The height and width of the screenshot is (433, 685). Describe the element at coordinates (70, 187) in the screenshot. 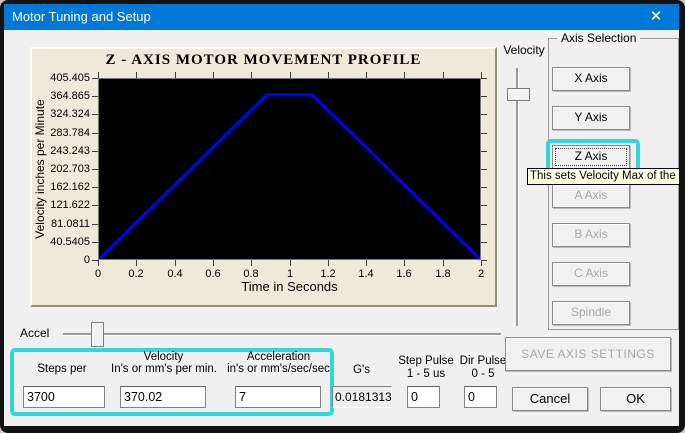

I see `y-tick-label: 162.162` at that location.